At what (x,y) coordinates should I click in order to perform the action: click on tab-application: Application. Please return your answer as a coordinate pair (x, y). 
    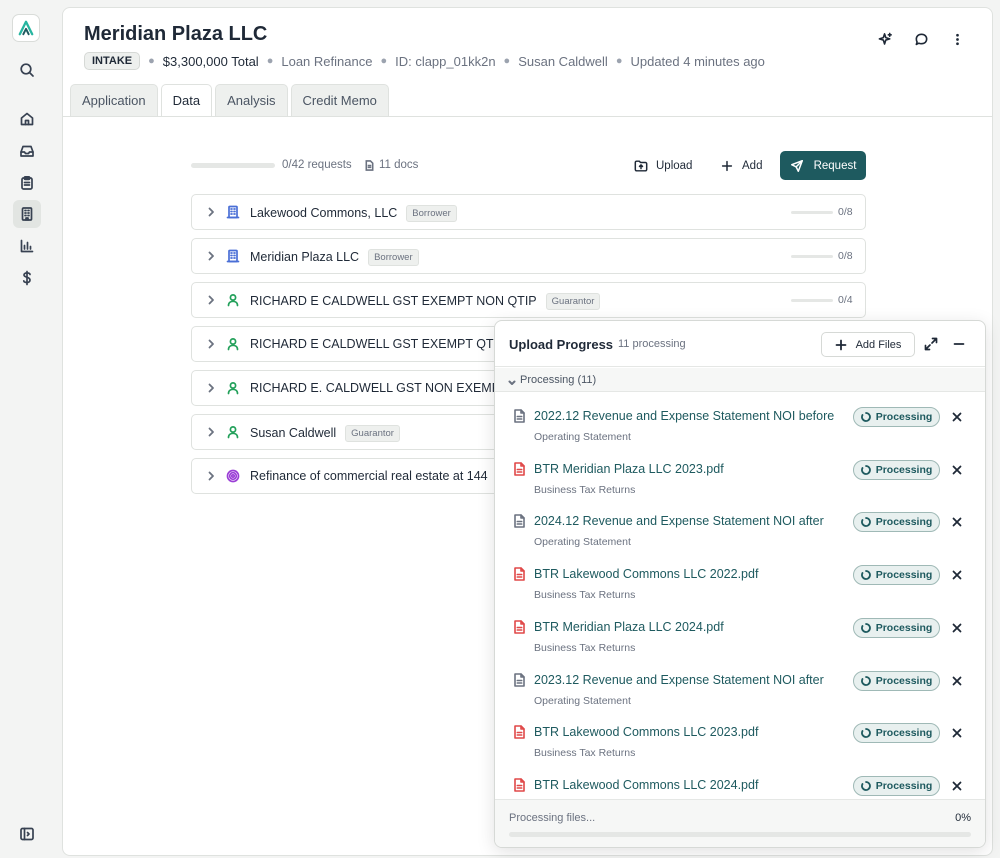
    Looking at the image, I should click on (114, 100).